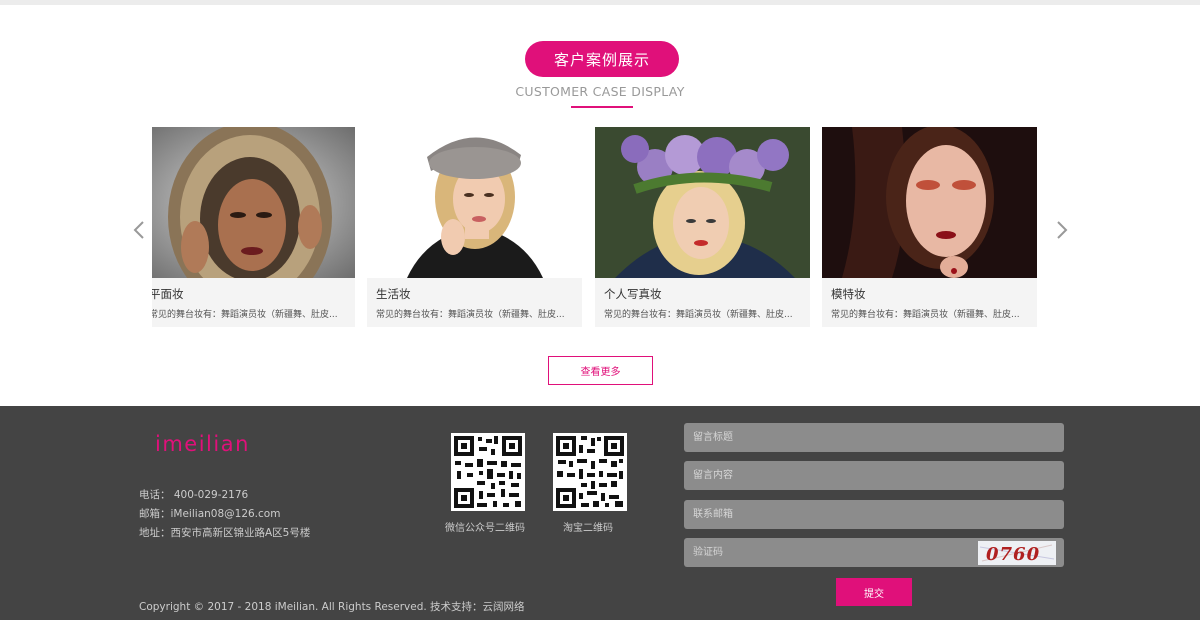  I want to click on section-title-pill: 客户案例展示, so click(602, 59).